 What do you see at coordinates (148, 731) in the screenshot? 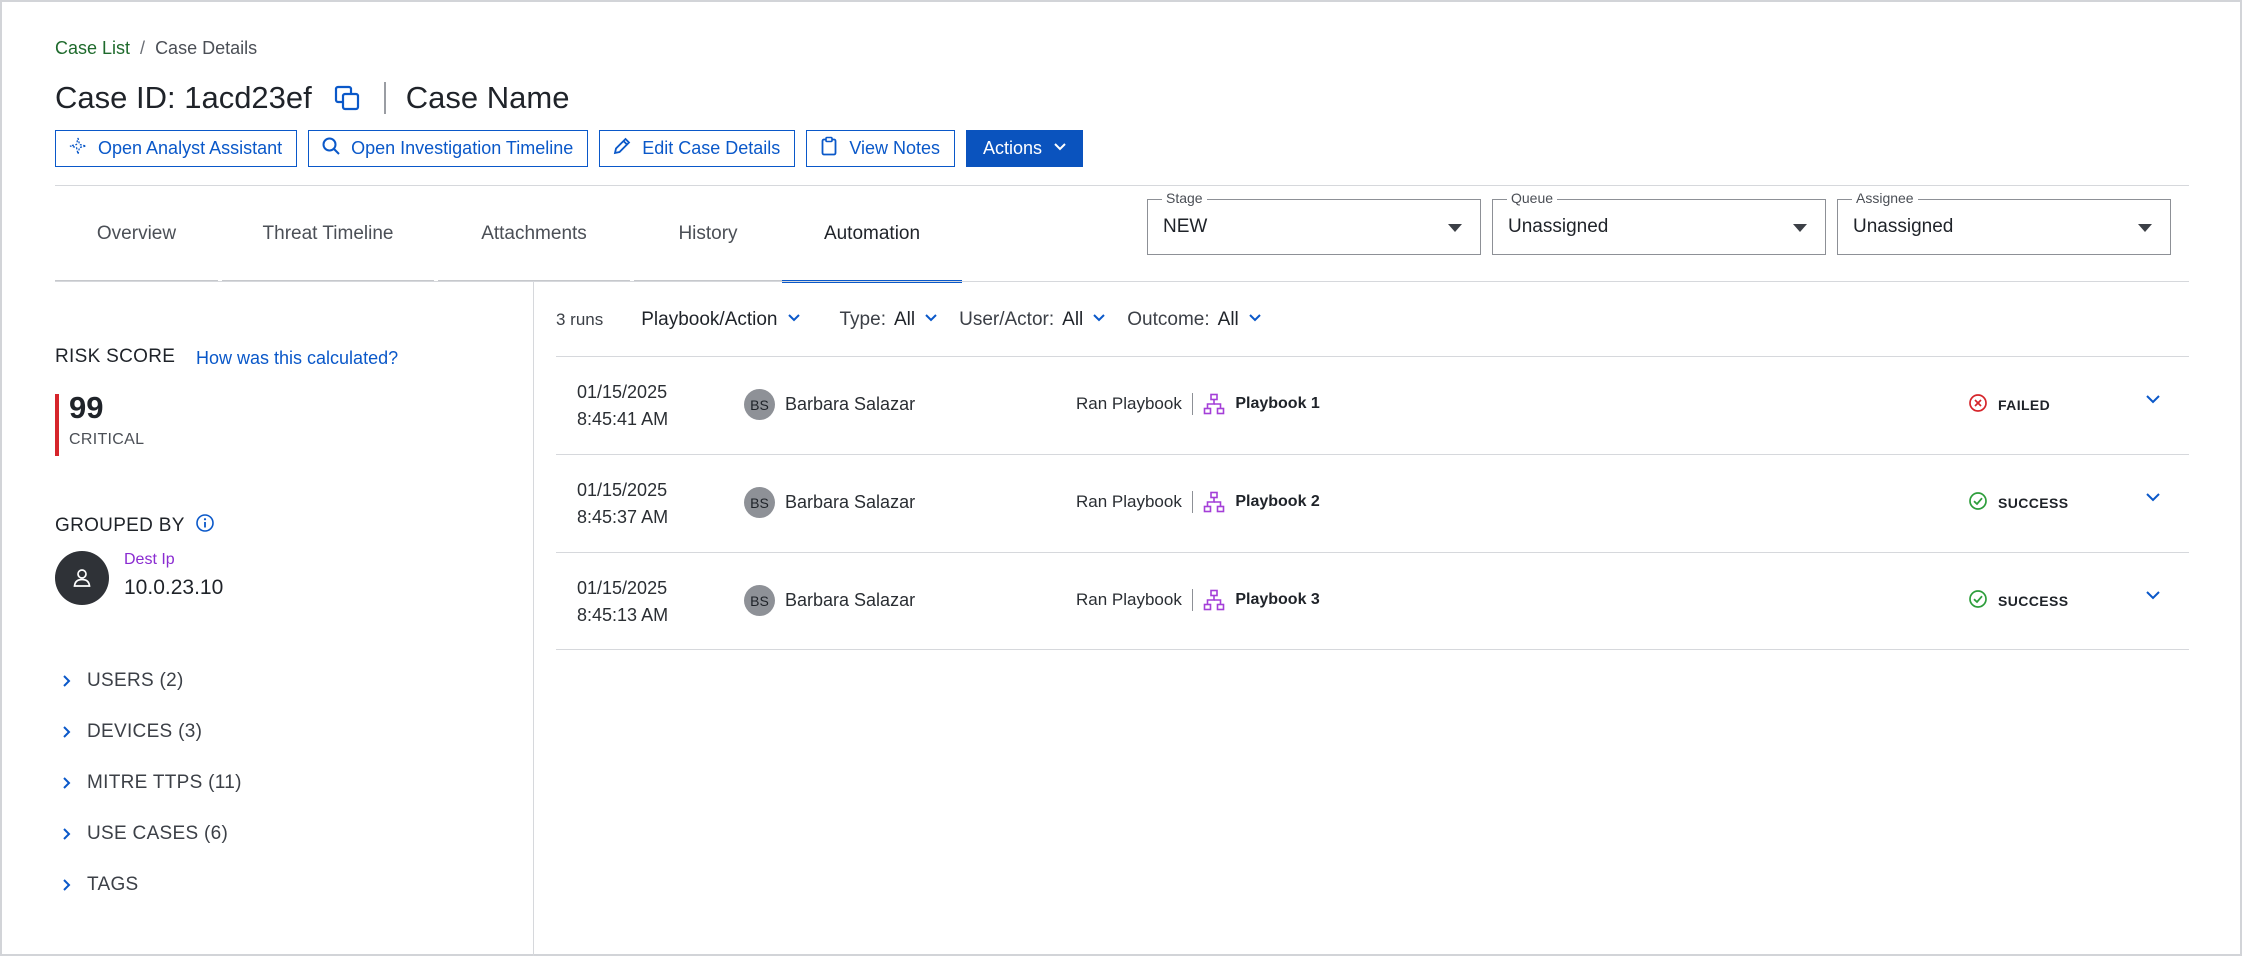
I see `section-devices: DEVICES (3)` at bounding box center [148, 731].